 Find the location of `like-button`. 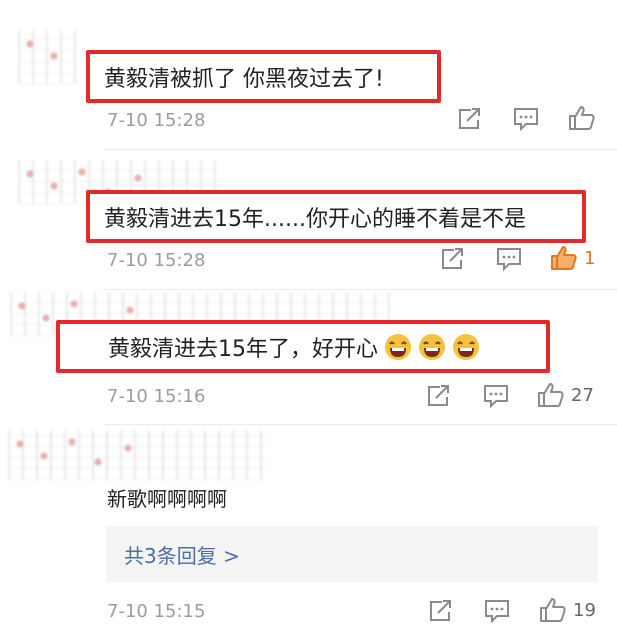

like-button is located at coordinates (585, 118).